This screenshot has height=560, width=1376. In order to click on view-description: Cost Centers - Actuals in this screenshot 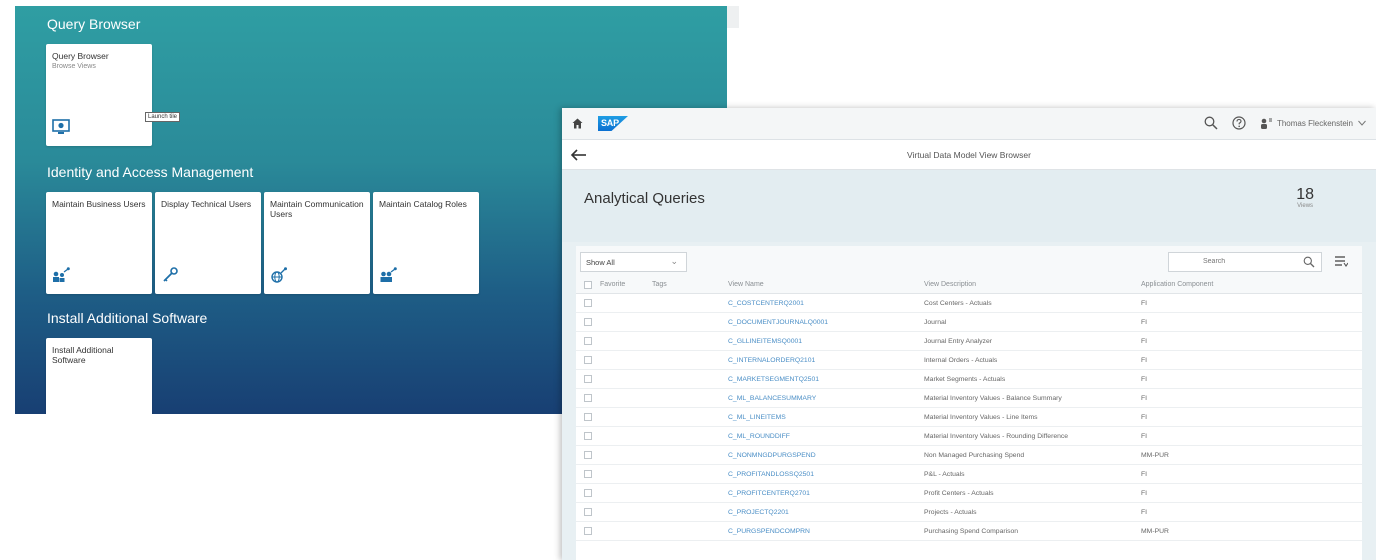, I will do `click(958, 303)`.